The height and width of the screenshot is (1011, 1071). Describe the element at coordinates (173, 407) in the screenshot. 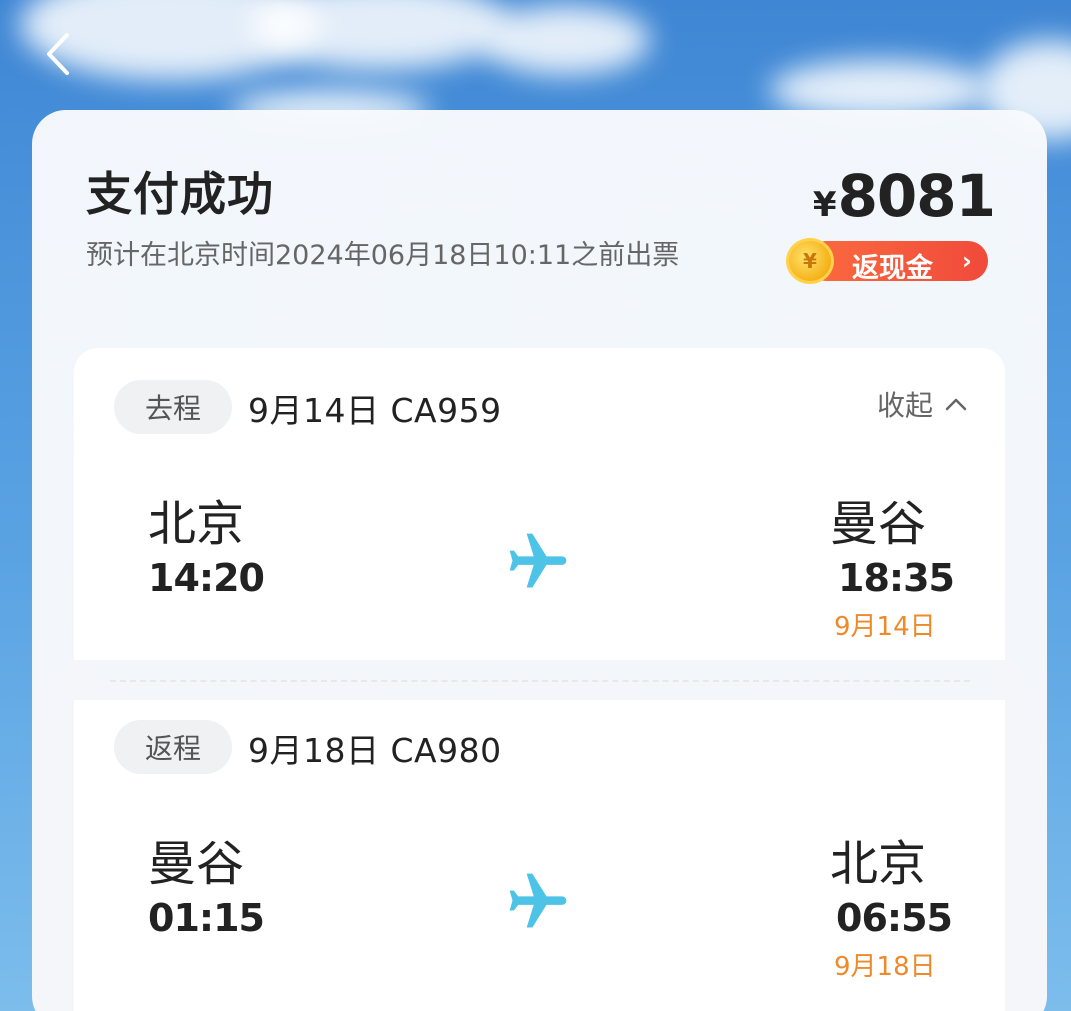

I see `outbound-tag: 去程` at that location.